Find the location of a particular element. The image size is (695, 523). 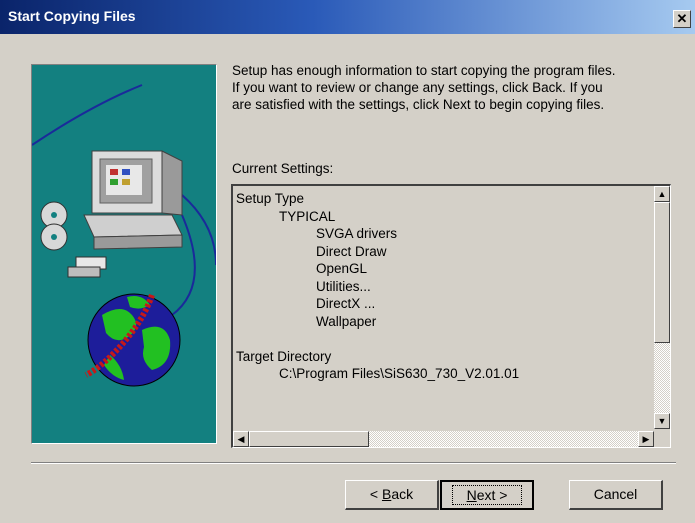

cancel-button: Cancel is located at coordinates (616, 495).